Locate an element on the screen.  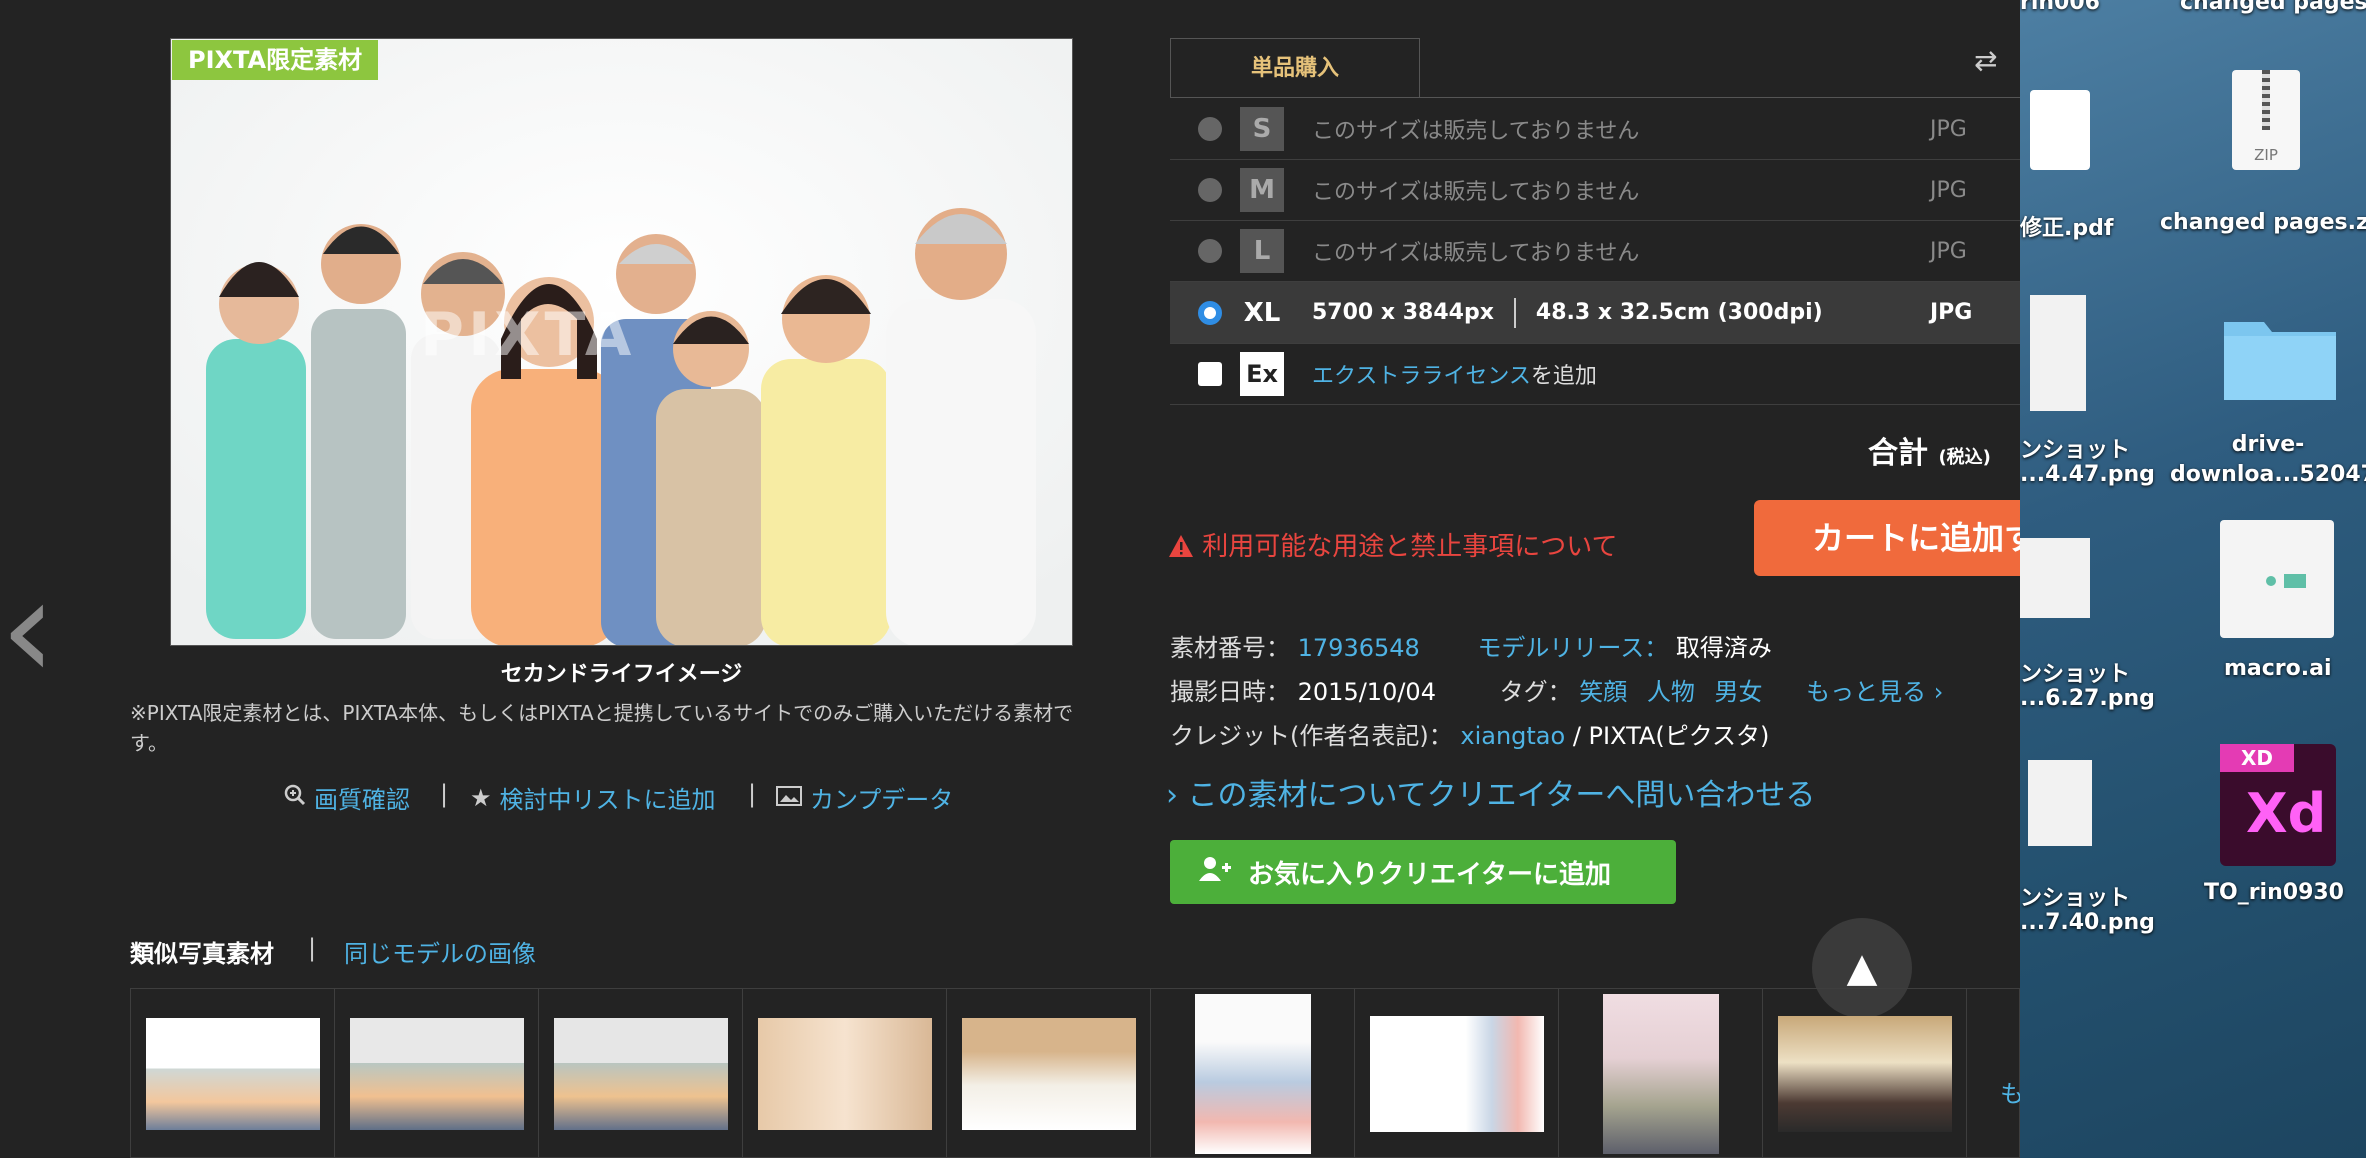
material-id-value: 17936548 is located at coordinates (1359, 648).